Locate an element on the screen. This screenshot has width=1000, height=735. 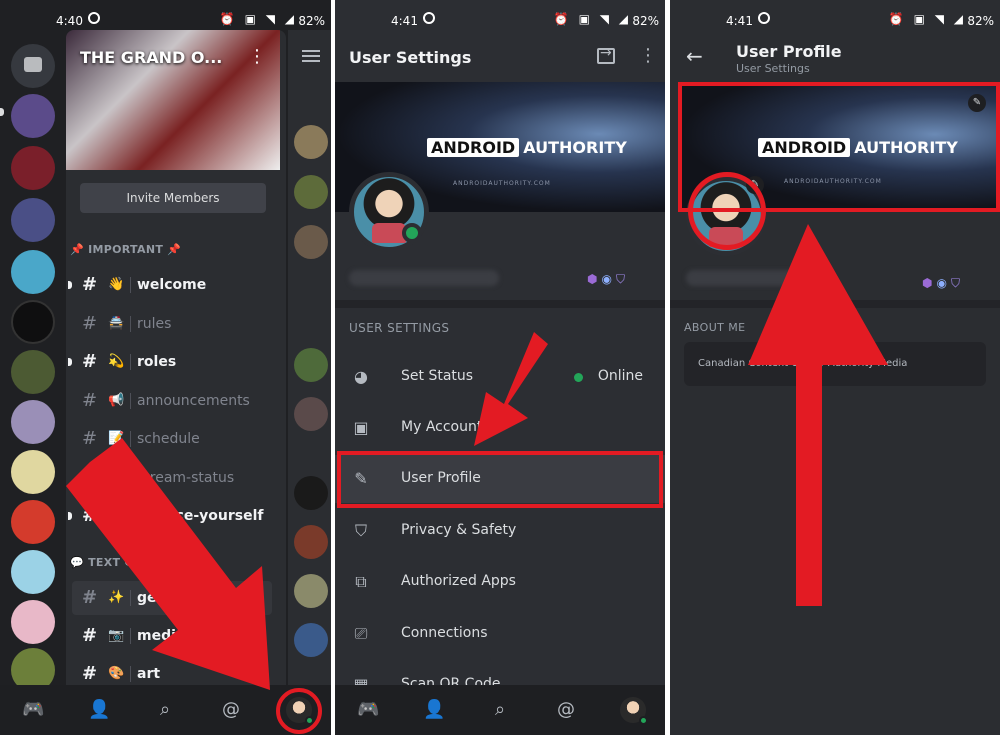
my-account-row: ▣ My Account is located at coordinates (500, 428).